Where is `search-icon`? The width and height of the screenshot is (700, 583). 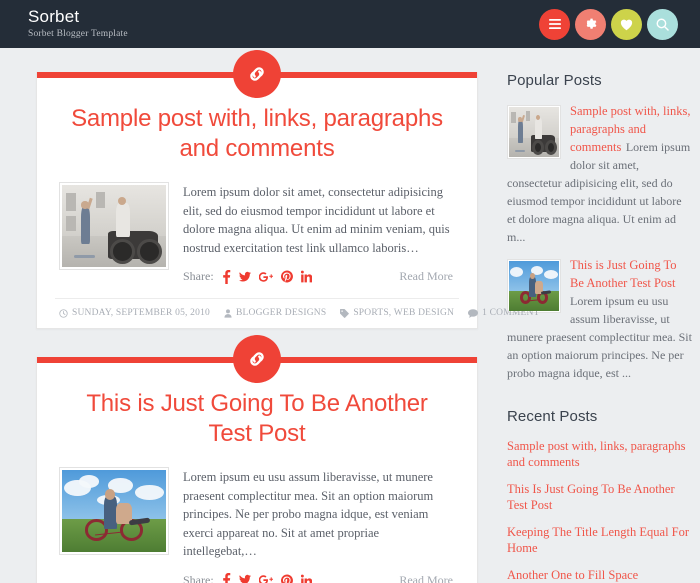
search-icon is located at coordinates (662, 24).